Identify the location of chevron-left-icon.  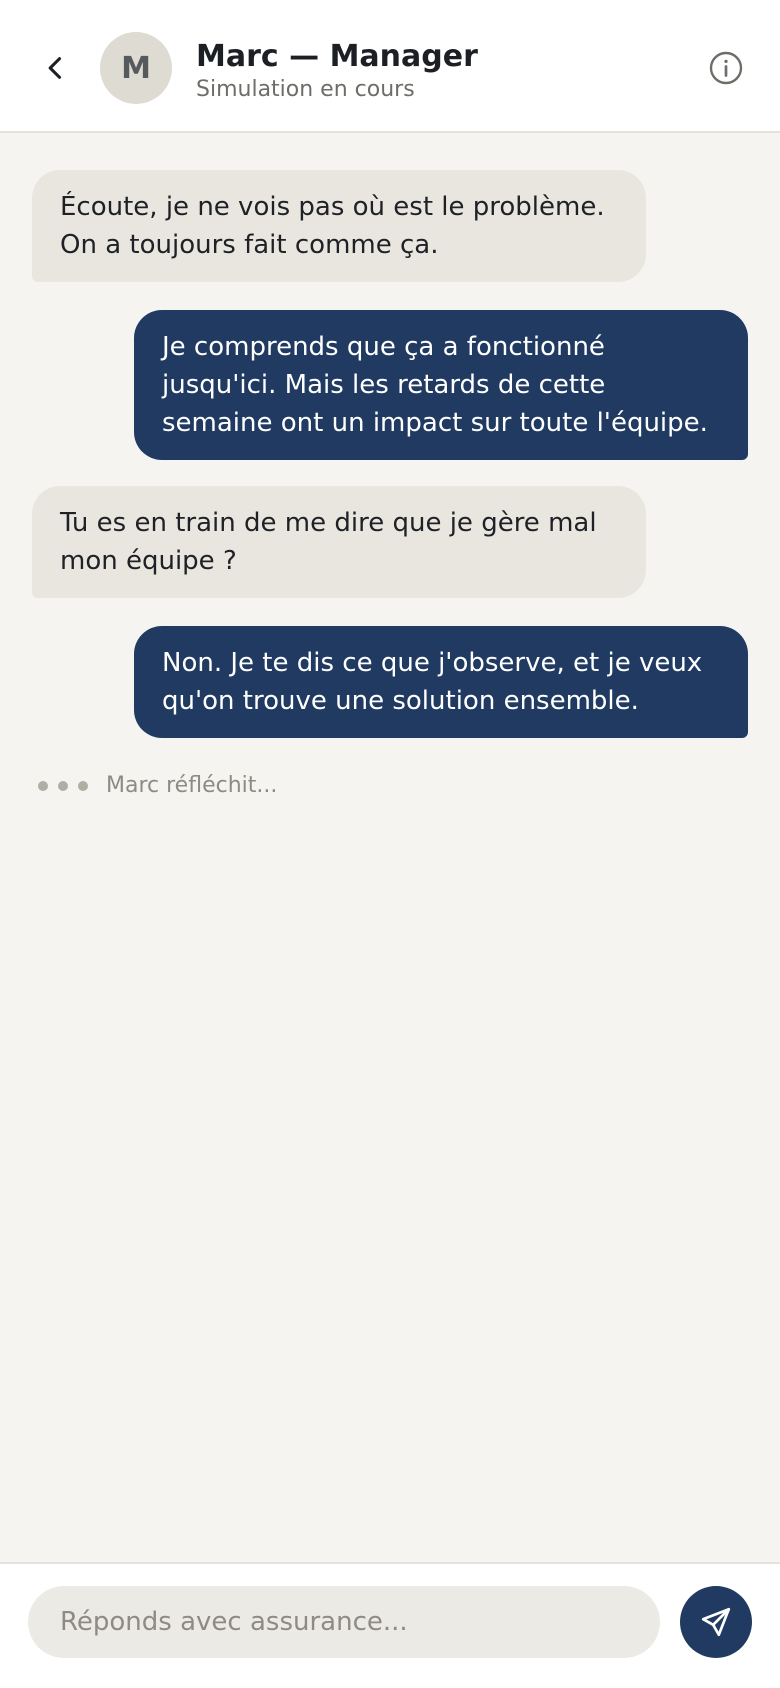
(55, 68).